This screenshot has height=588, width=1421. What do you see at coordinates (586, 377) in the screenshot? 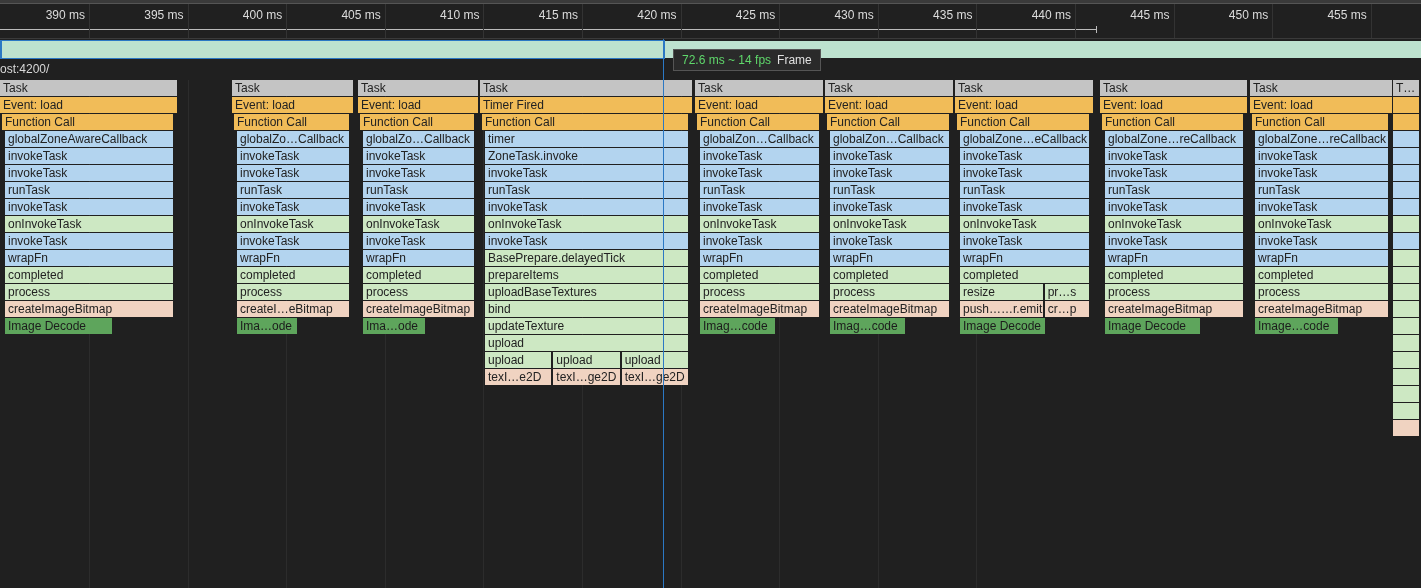
I see `flame-bar: texI…ge2D` at bounding box center [586, 377].